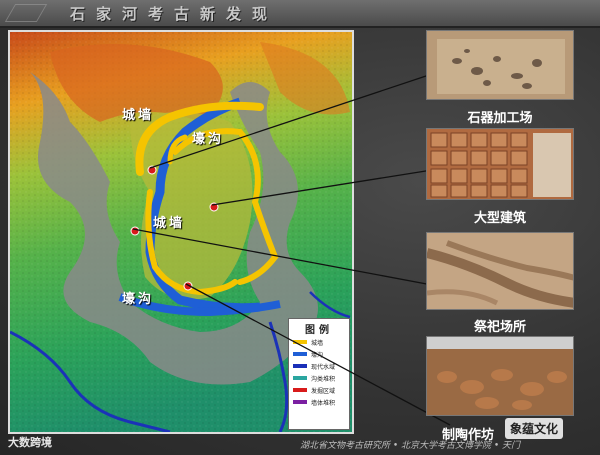 The width and height of the screenshot is (600, 455). Describe the element at coordinates (500, 118) in the screenshot. I see `caption-stone-workshop: 石器加工场` at that location.